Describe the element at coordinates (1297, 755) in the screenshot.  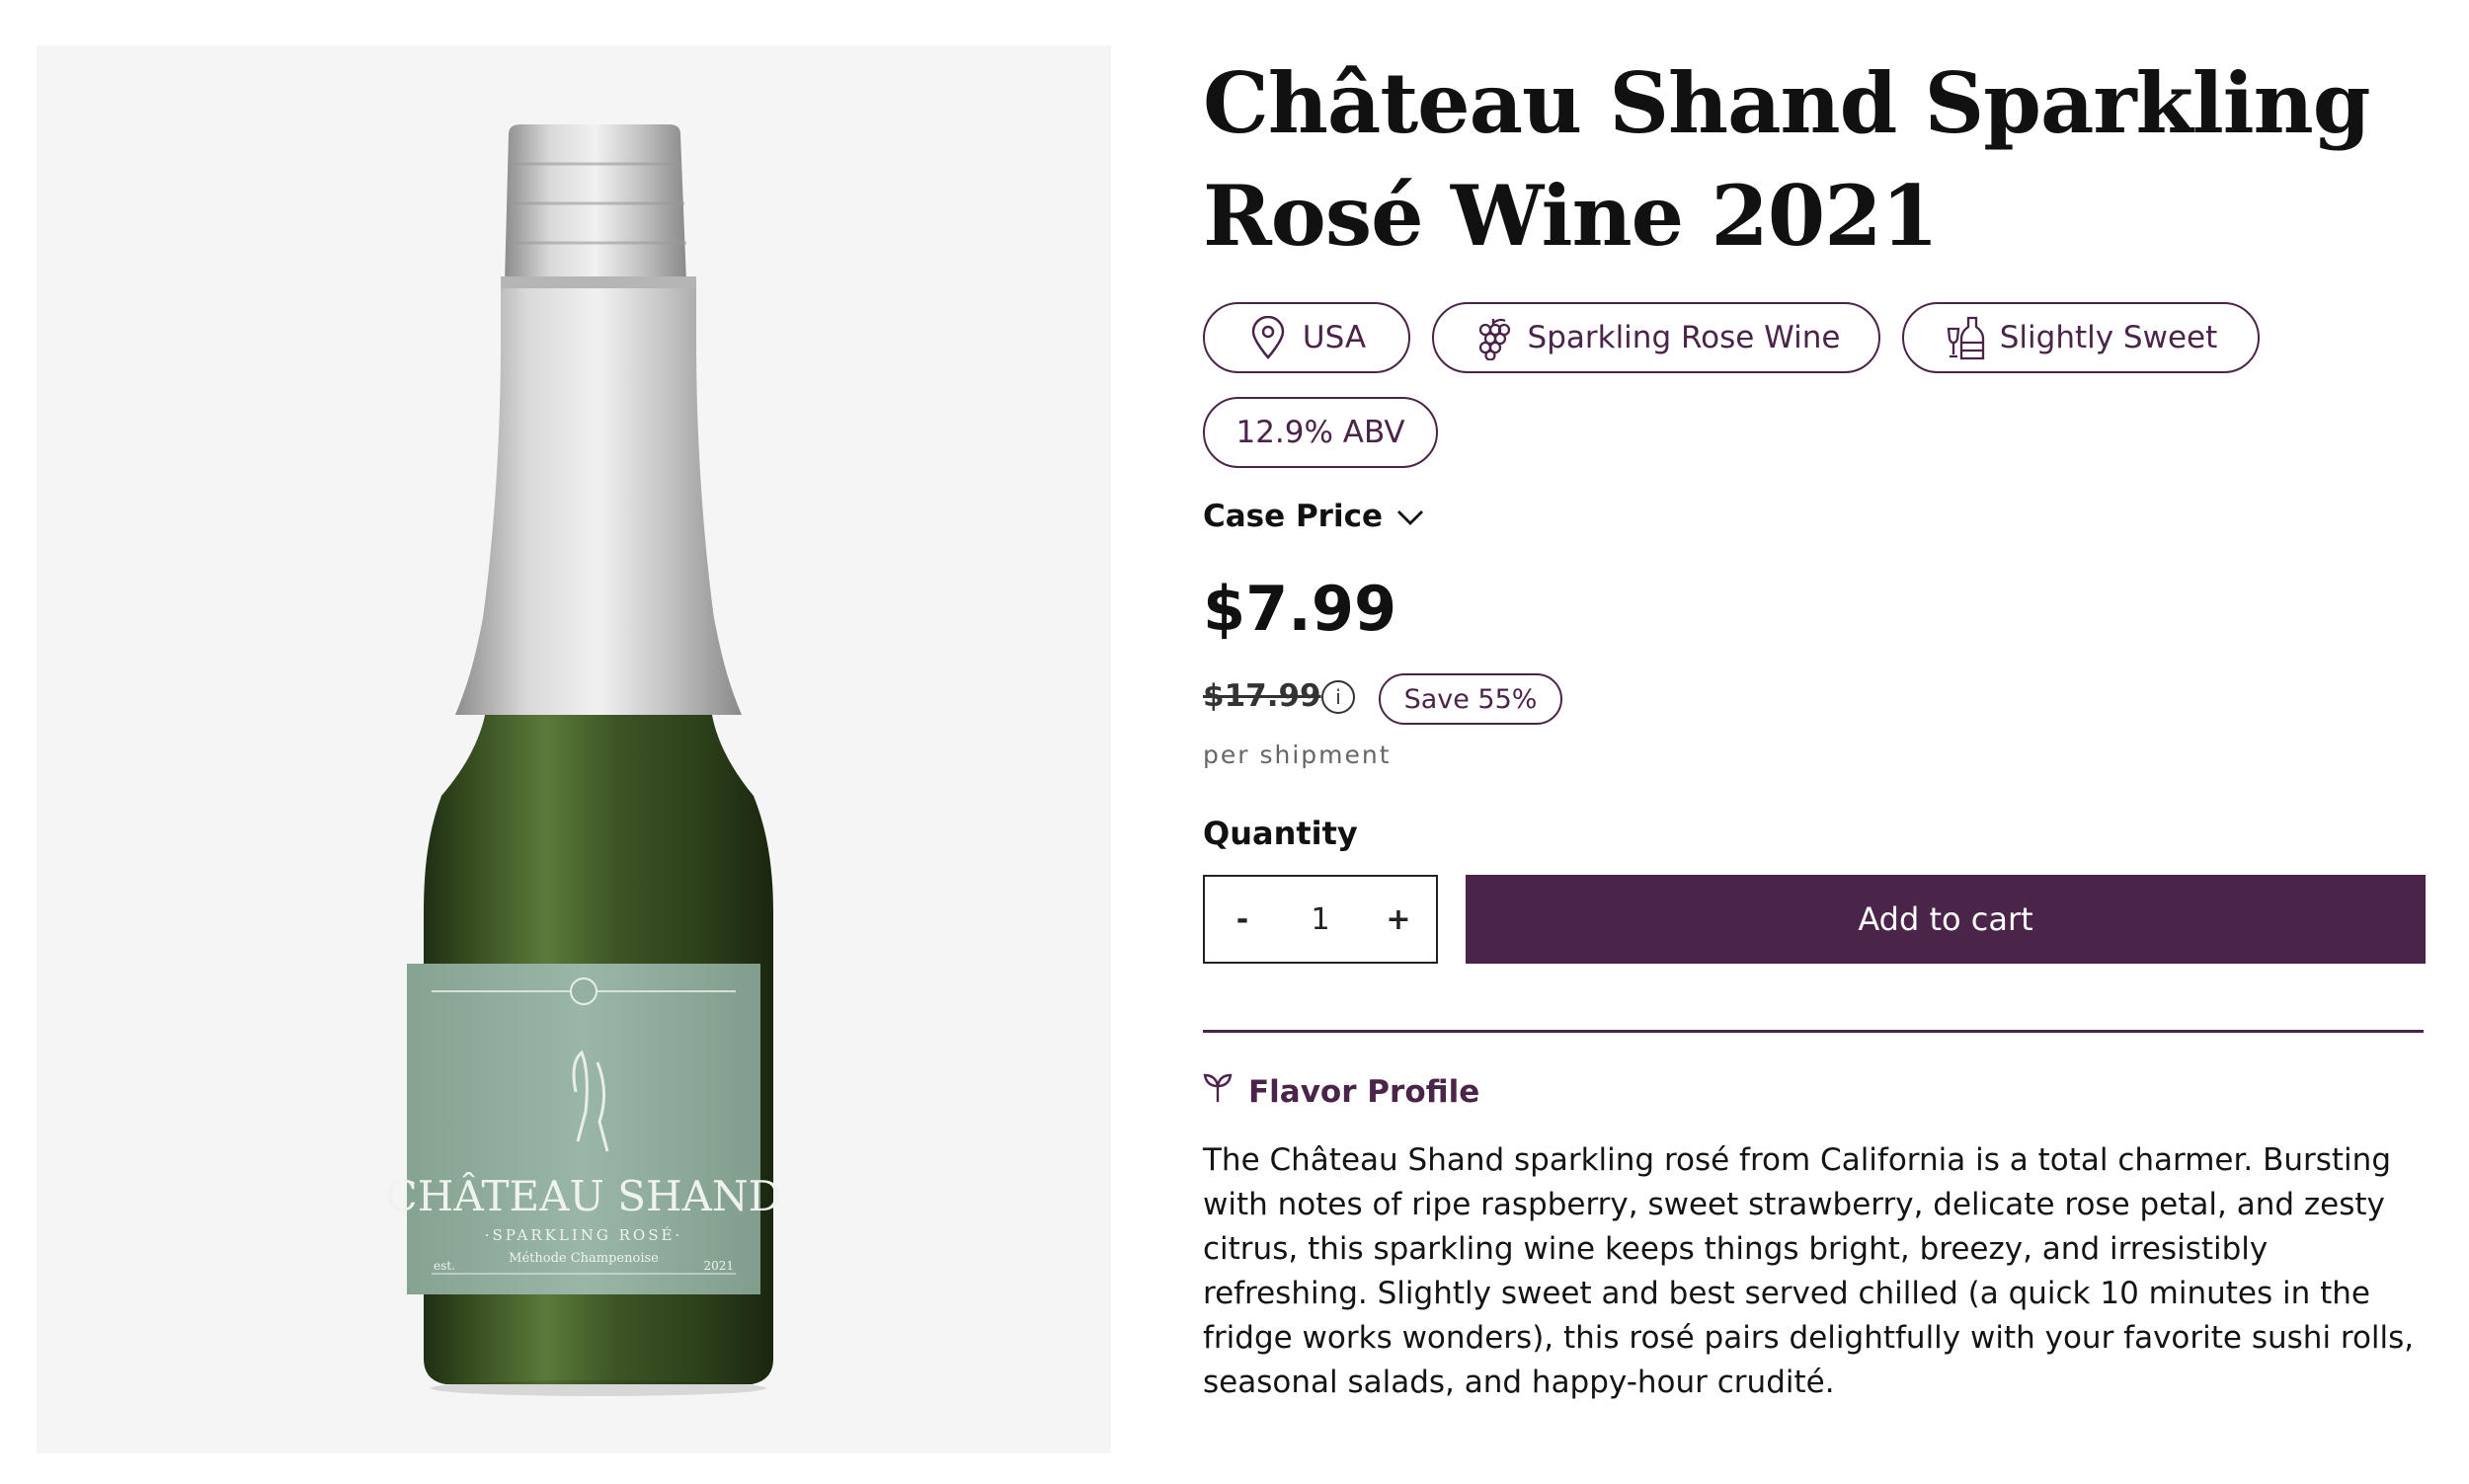
I see `per-shipment-note: per shipment` at that location.